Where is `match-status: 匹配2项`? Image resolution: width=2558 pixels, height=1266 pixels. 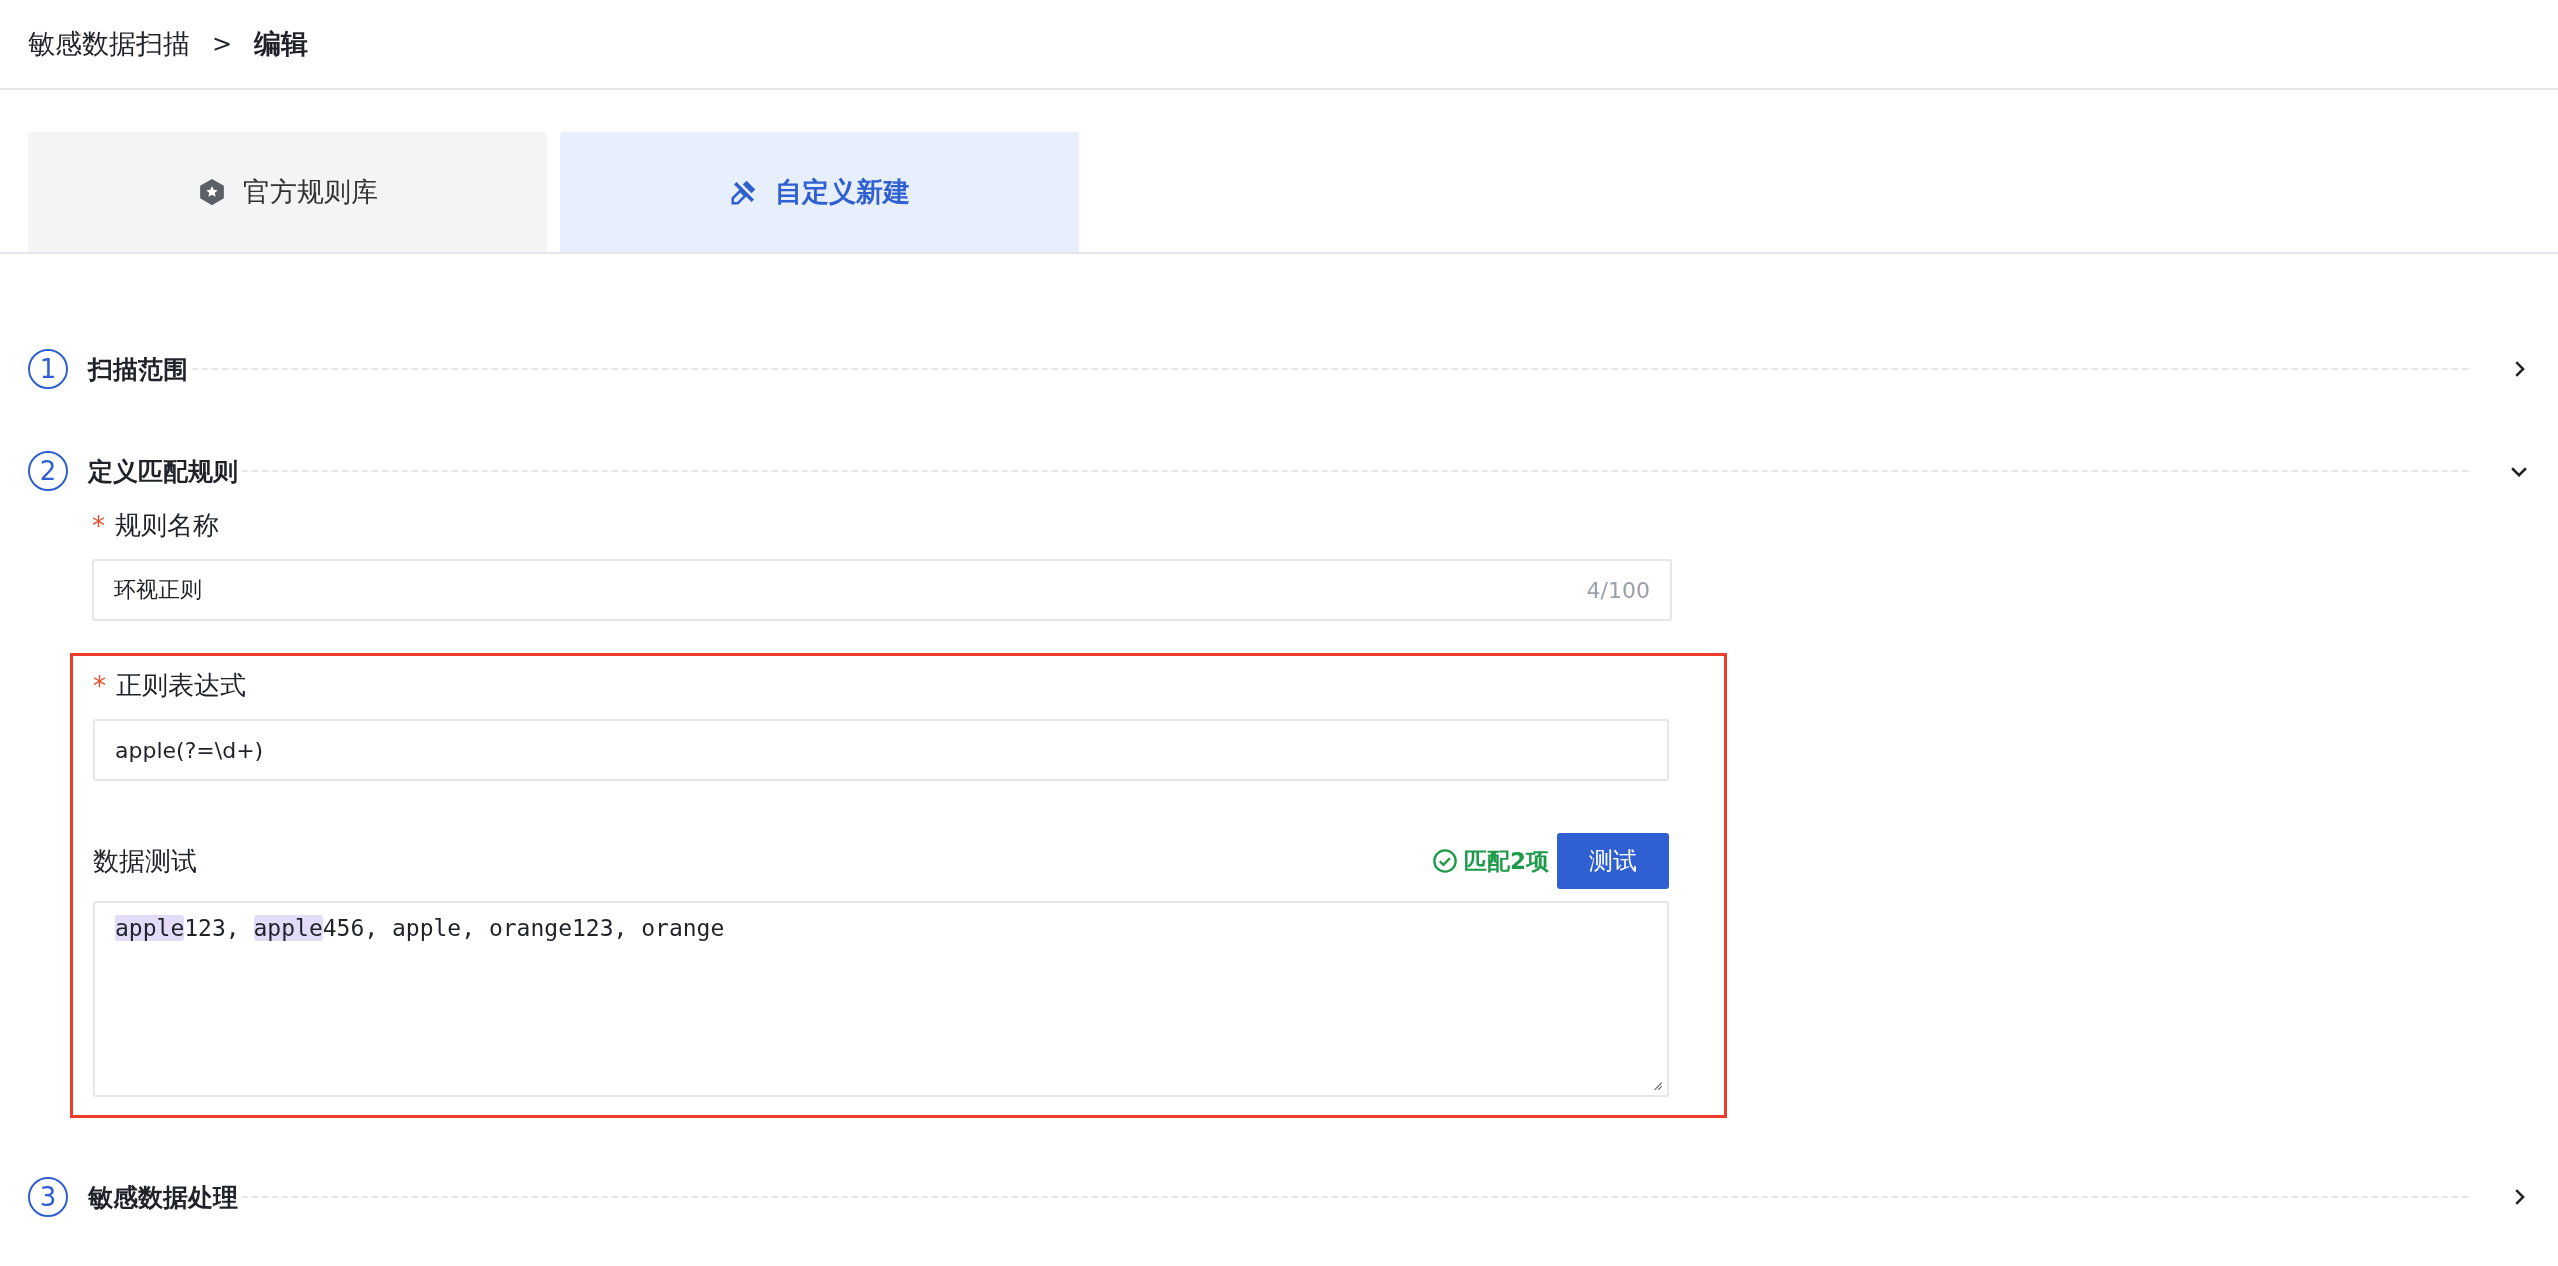
match-status: 匹配2项 is located at coordinates (1506, 861).